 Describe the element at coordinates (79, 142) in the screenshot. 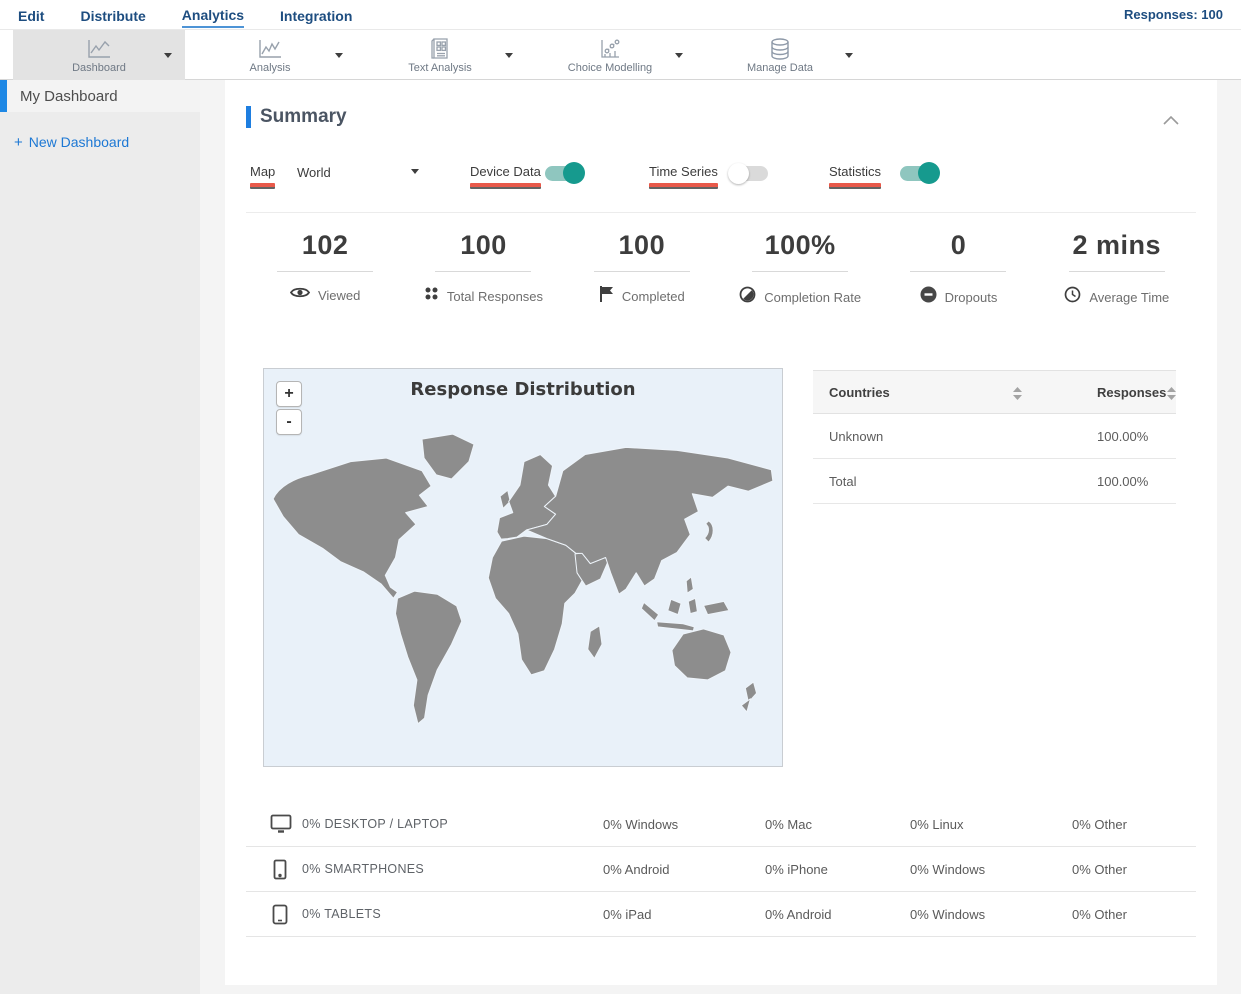

I see `new-dashboard-label: New Dashboard` at that location.